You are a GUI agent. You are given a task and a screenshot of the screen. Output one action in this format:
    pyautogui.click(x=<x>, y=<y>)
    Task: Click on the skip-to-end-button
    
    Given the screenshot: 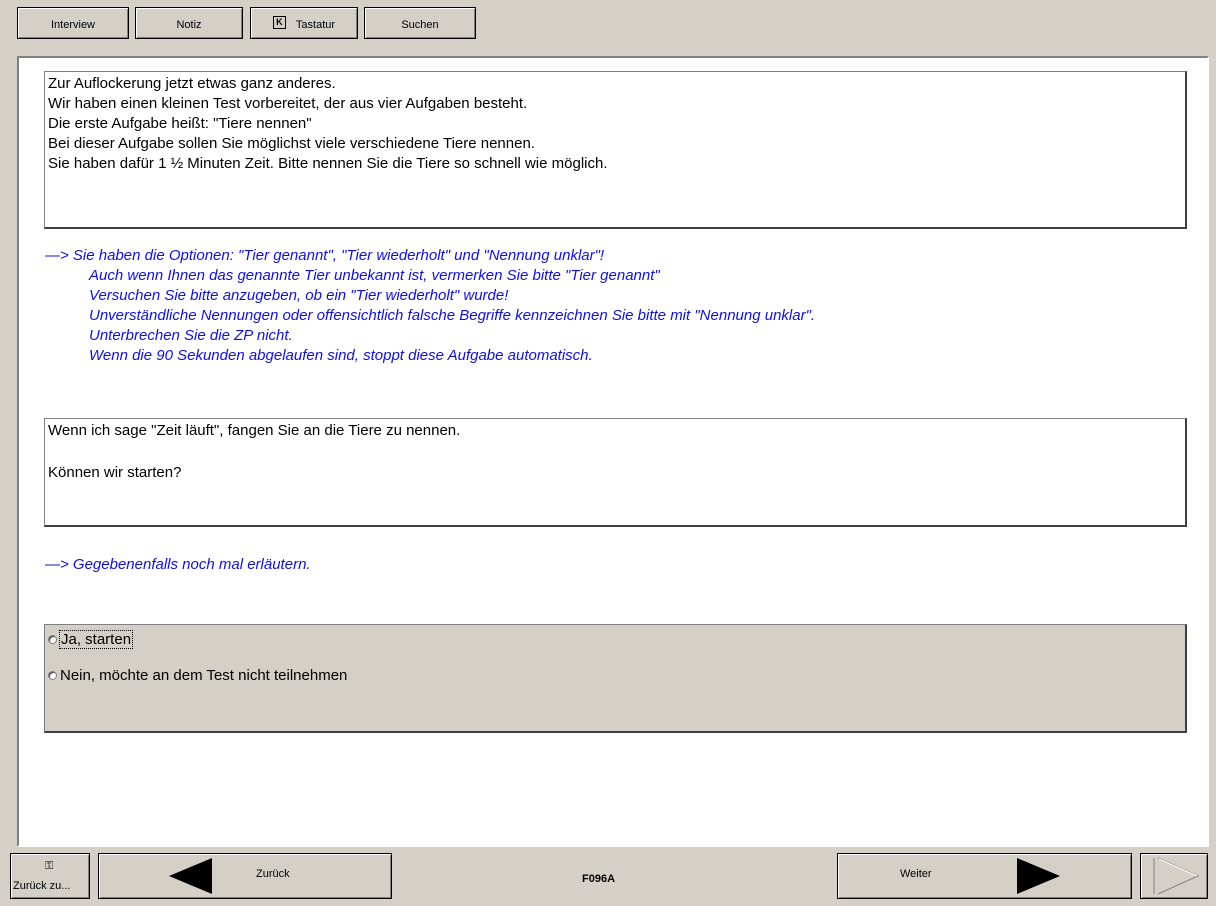 What is the action you would take?
    pyautogui.click(x=1174, y=876)
    